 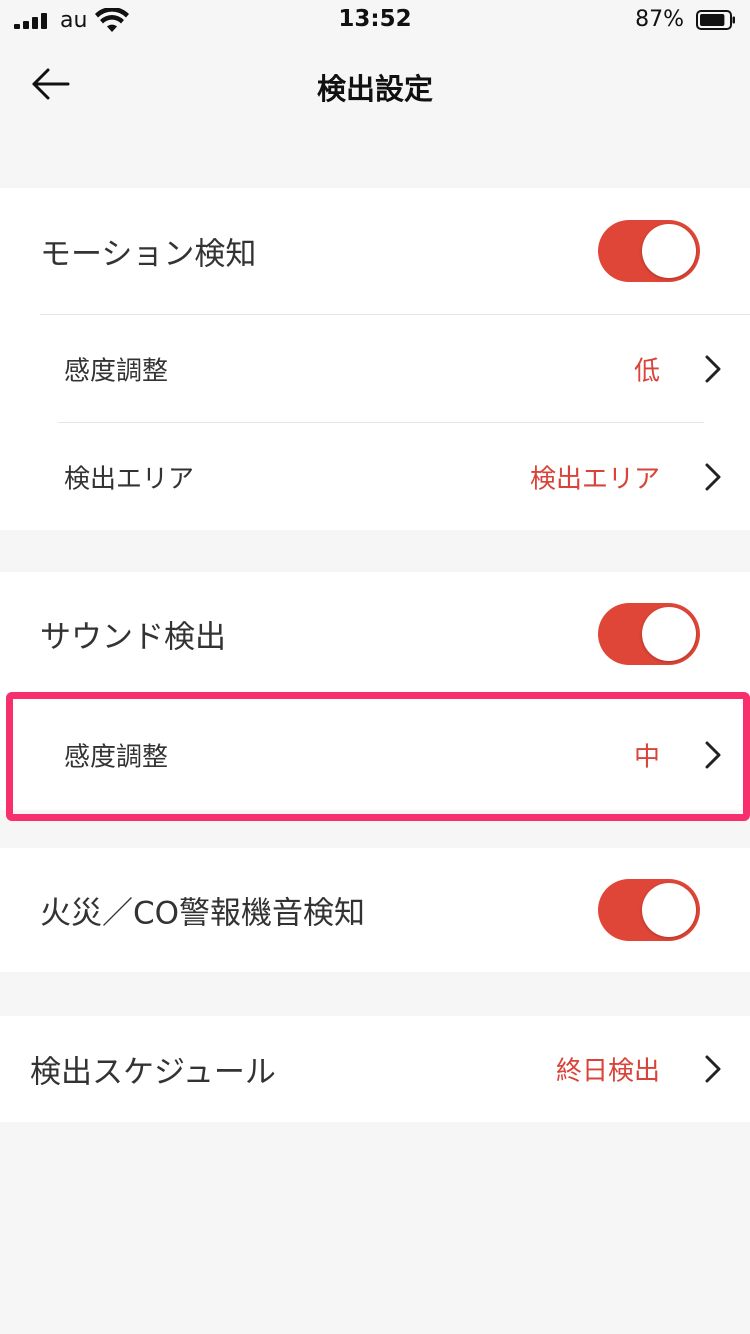 What do you see at coordinates (646, 371) in the screenshot?
I see `motion-sensitivity-value: 低` at bounding box center [646, 371].